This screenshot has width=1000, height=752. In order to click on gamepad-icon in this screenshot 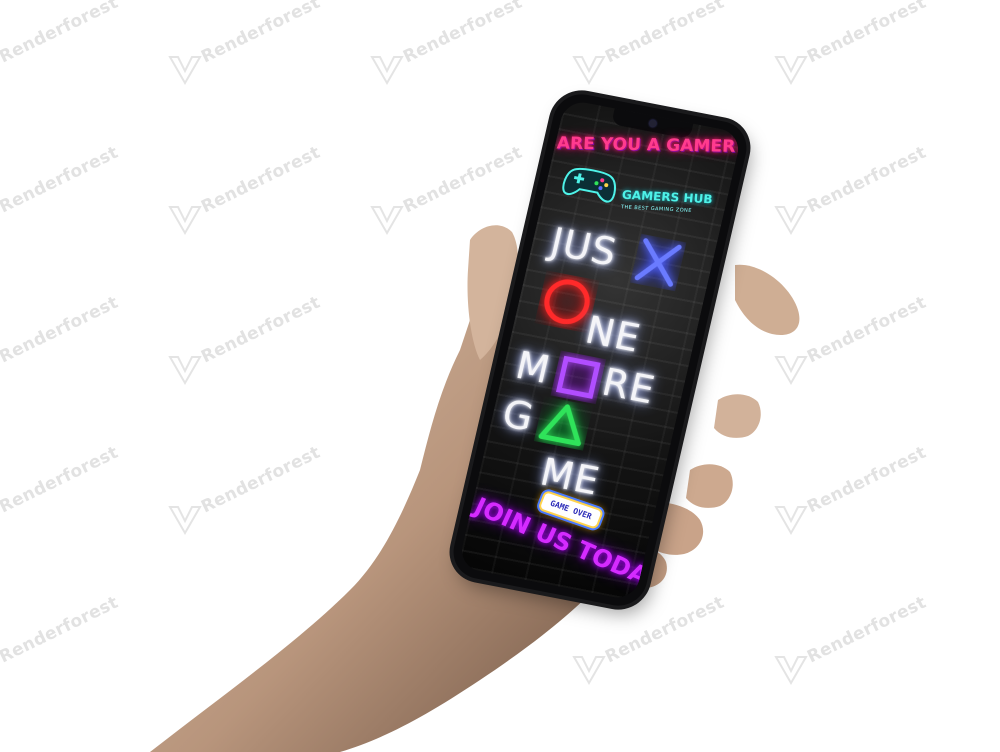, I will do `click(589, 185)`.